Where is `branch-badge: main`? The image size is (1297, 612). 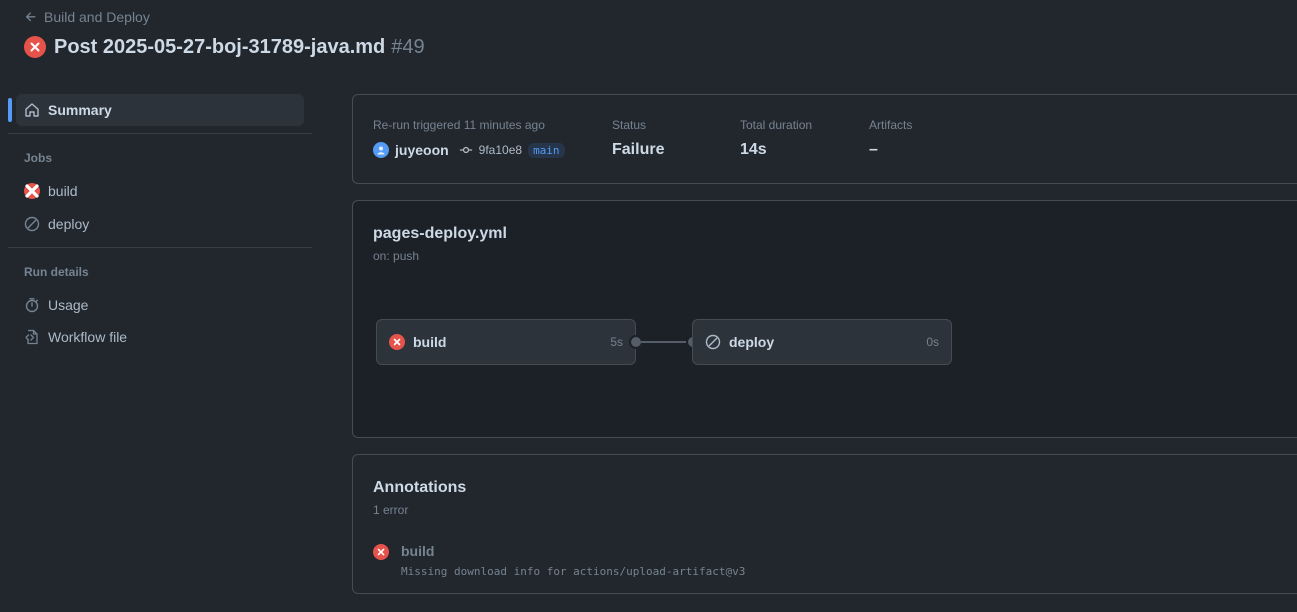
branch-badge: main is located at coordinates (546, 150).